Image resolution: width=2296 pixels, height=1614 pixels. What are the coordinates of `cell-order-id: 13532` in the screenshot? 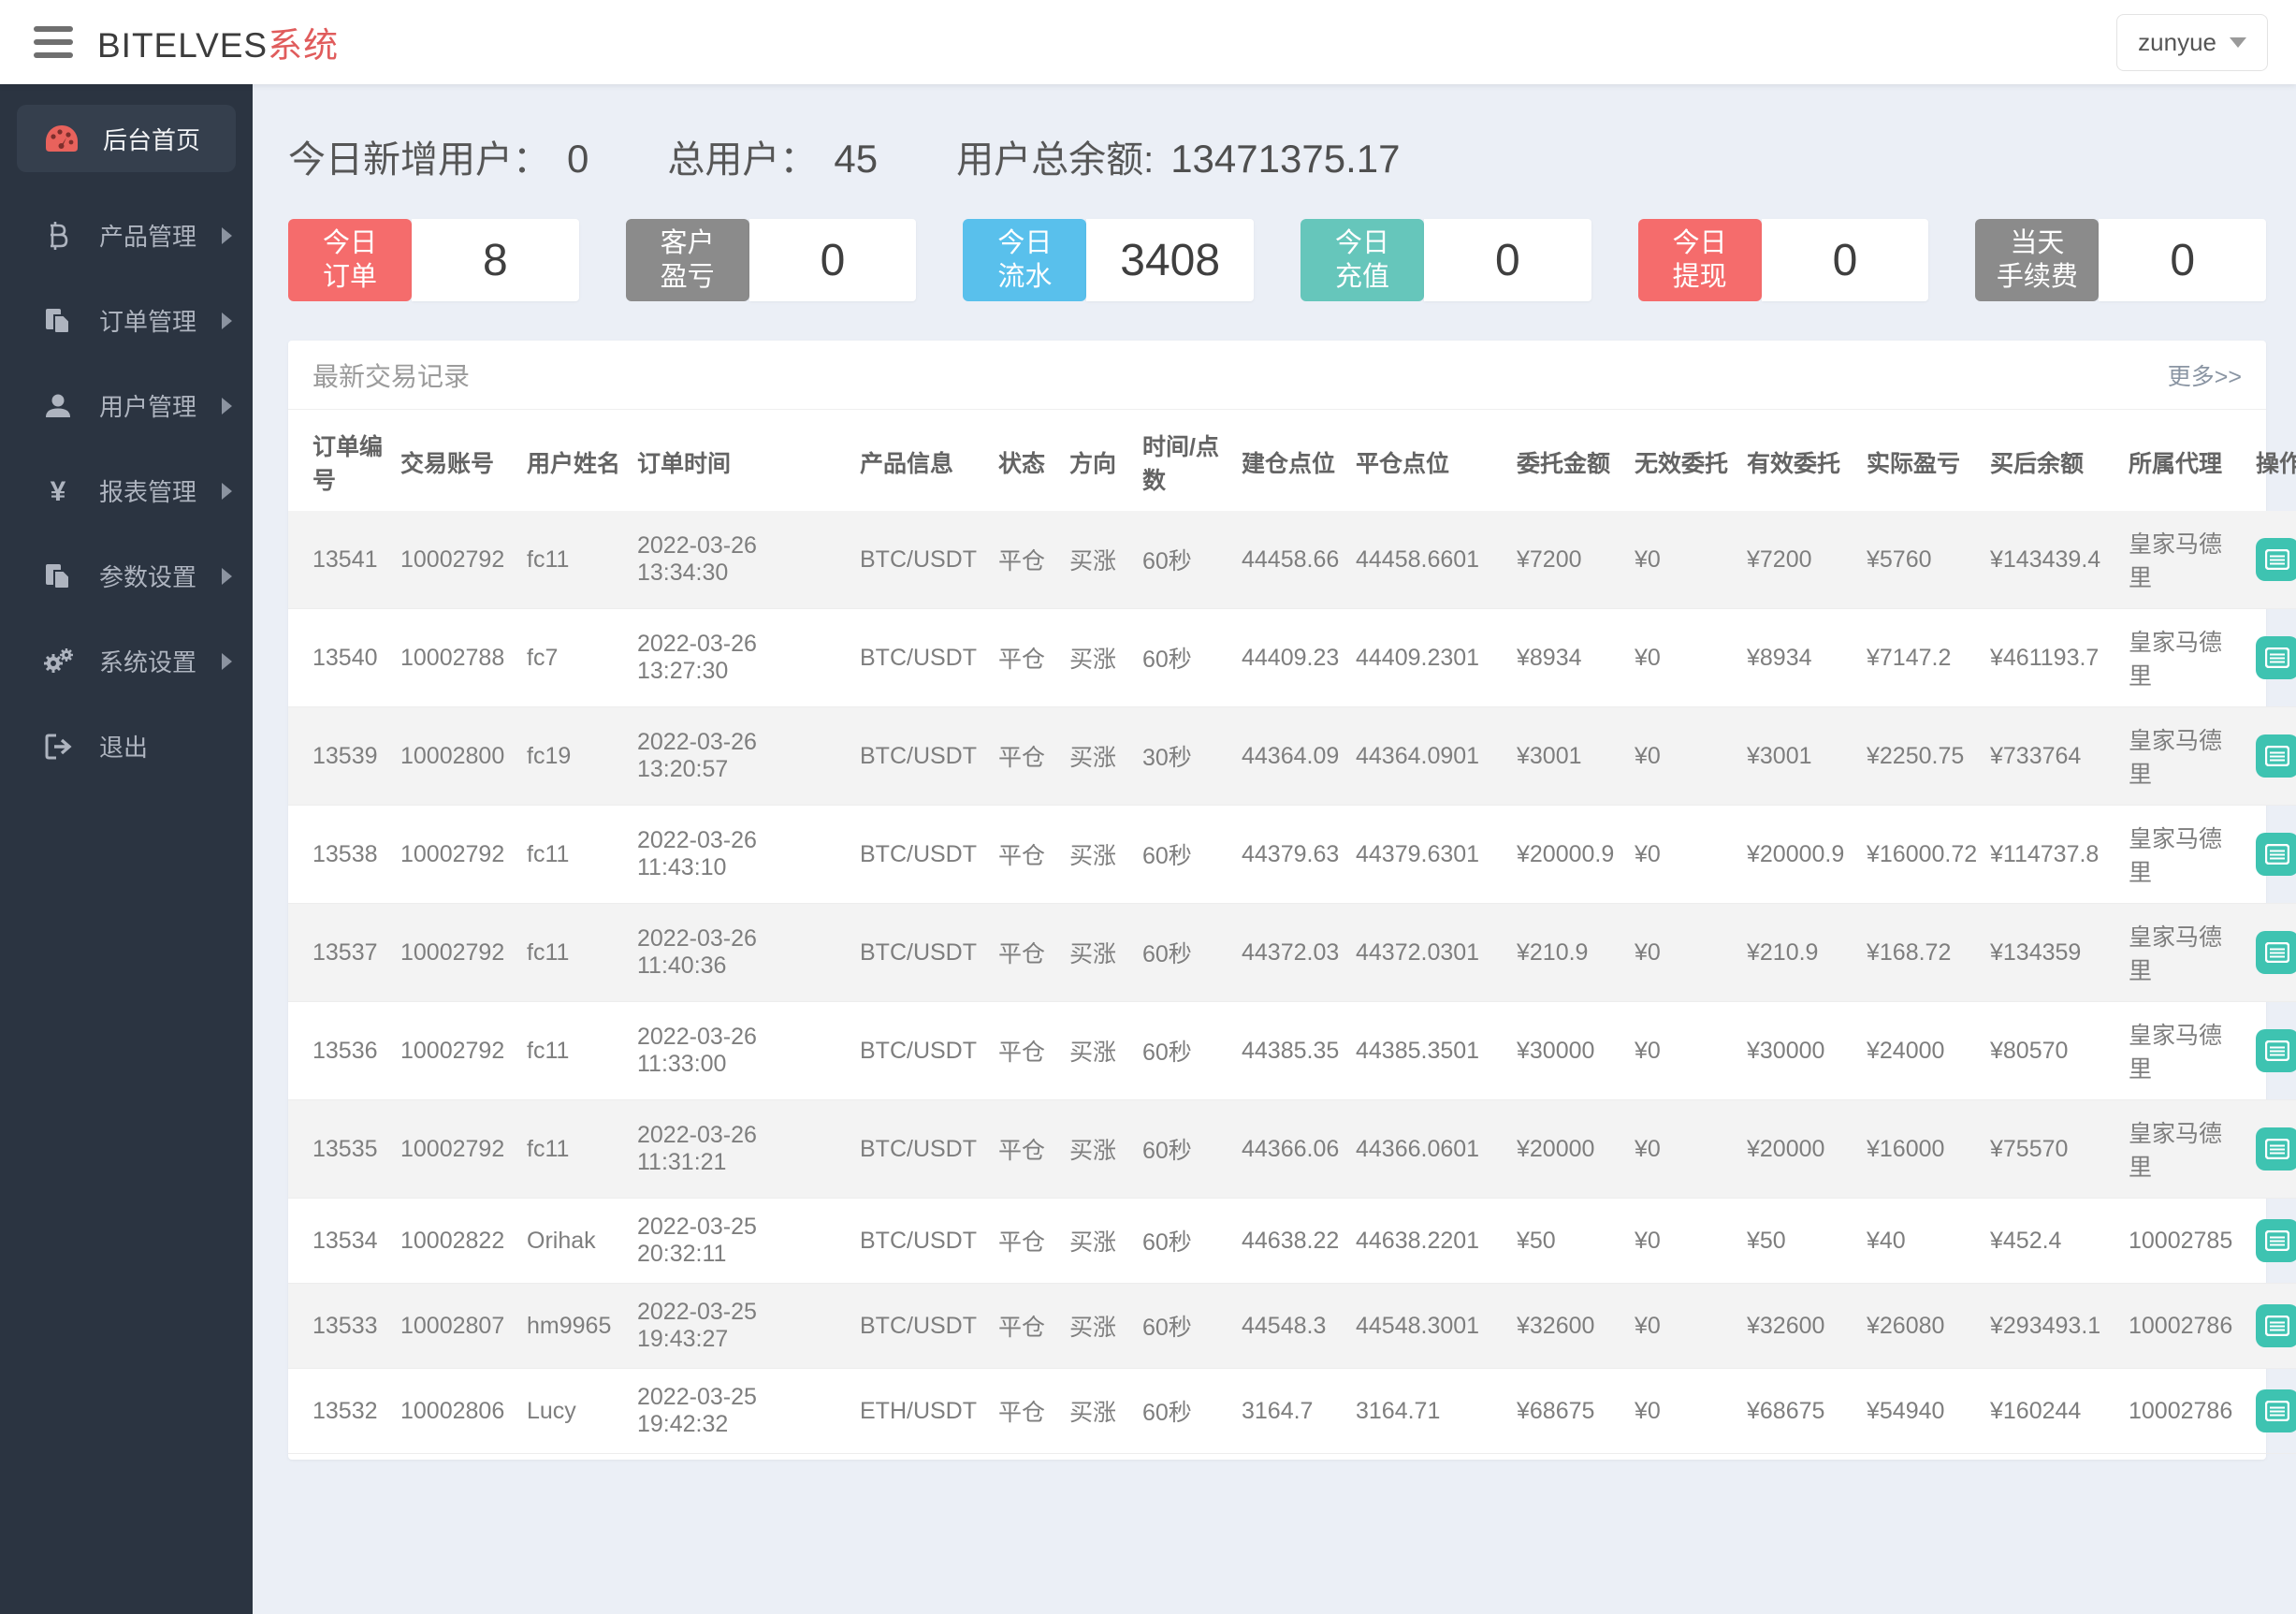 It's located at (340, 1411).